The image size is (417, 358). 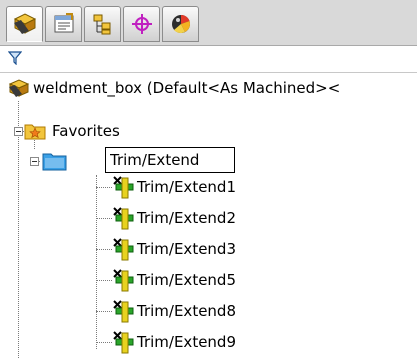 I want to click on tree-item-trim-extend: Trim/Extend3, so click(x=174, y=249).